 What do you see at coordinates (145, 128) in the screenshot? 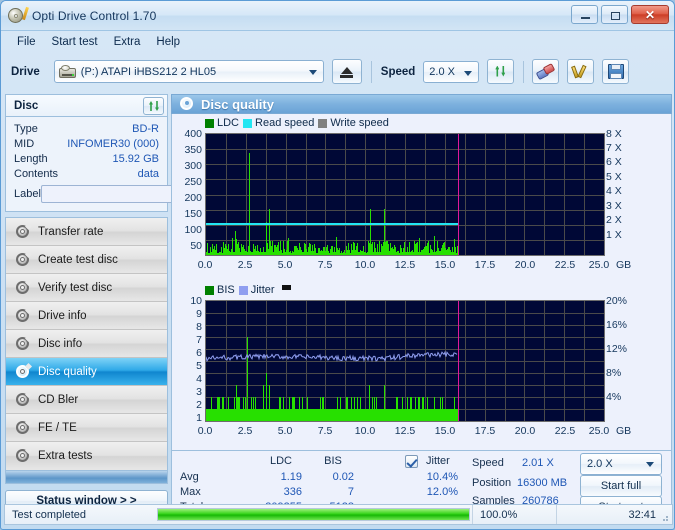
I see `disc-row-value: BD-R` at bounding box center [145, 128].